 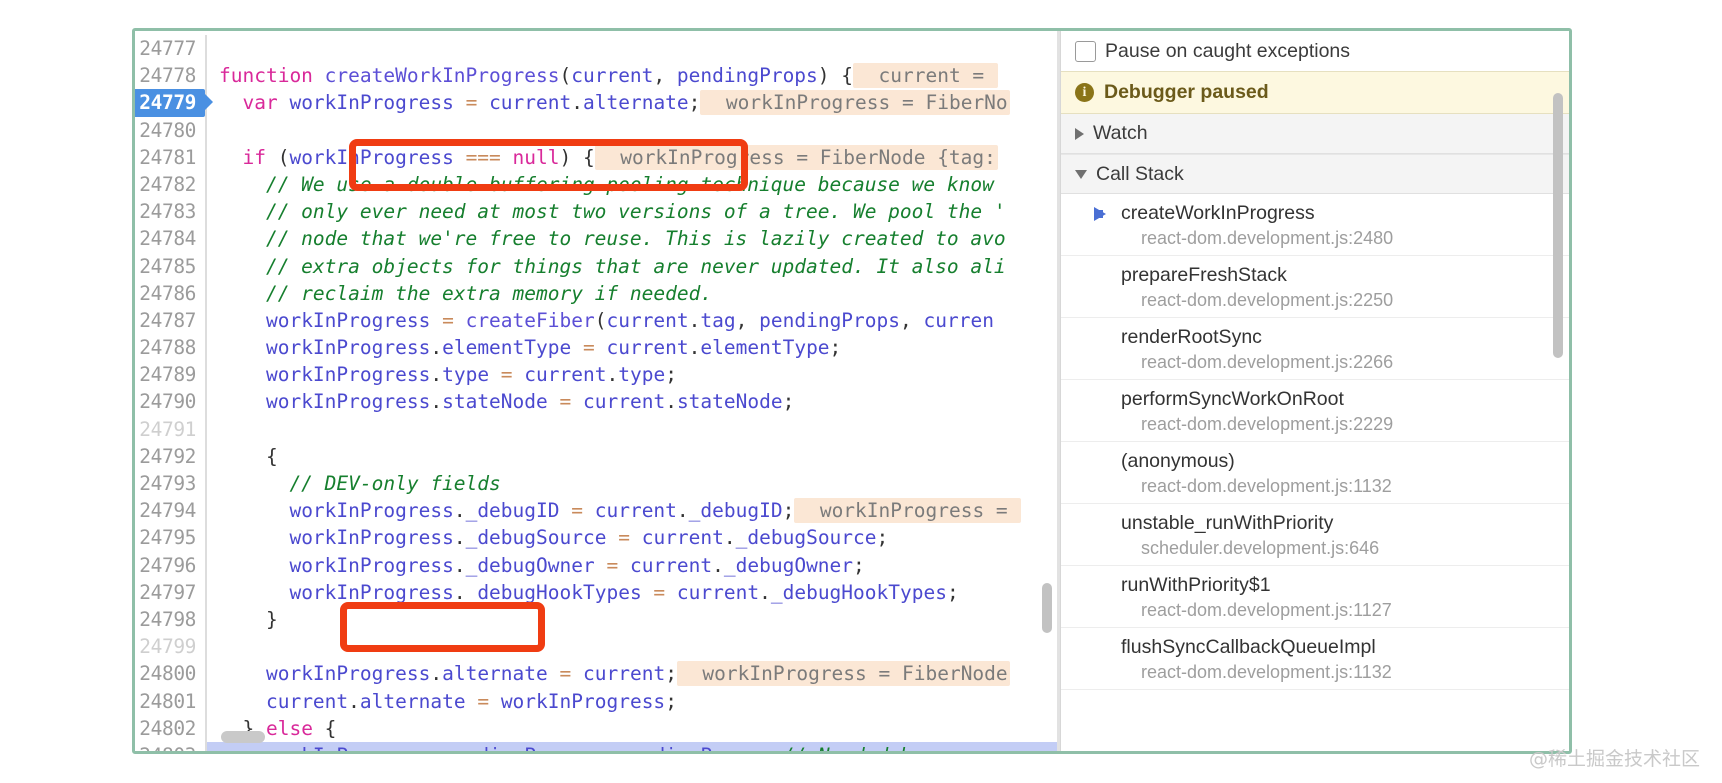 What do you see at coordinates (1048, 382) in the screenshot?
I see `source-vertical-scrollbar` at bounding box center [1048, 382].